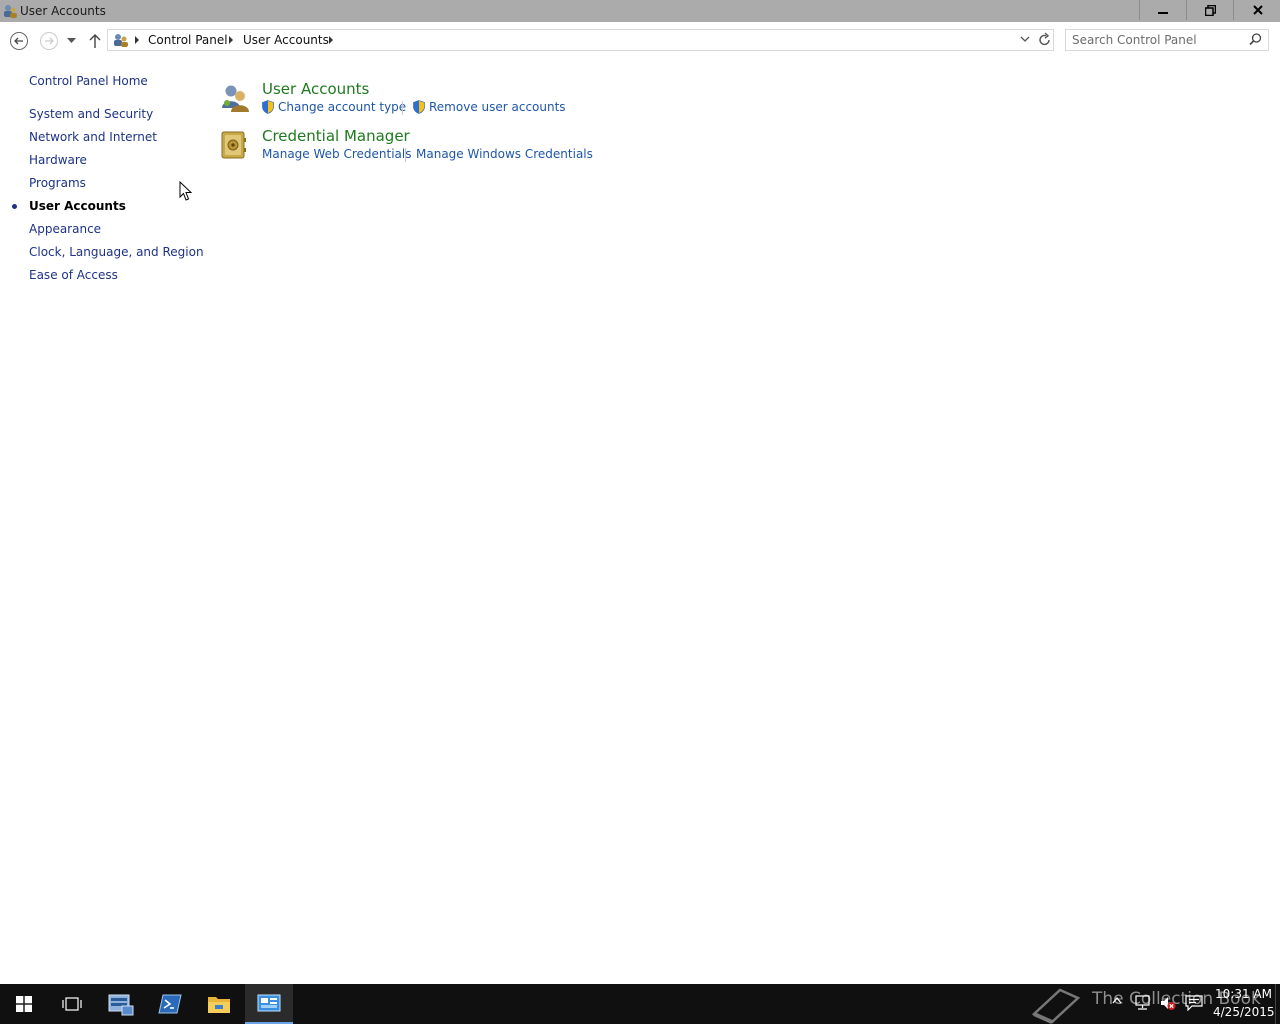 This screenshot has width=1280, height=1024. I want to click on category-title-credential-manager: Credential Manager, so click(336, 136).